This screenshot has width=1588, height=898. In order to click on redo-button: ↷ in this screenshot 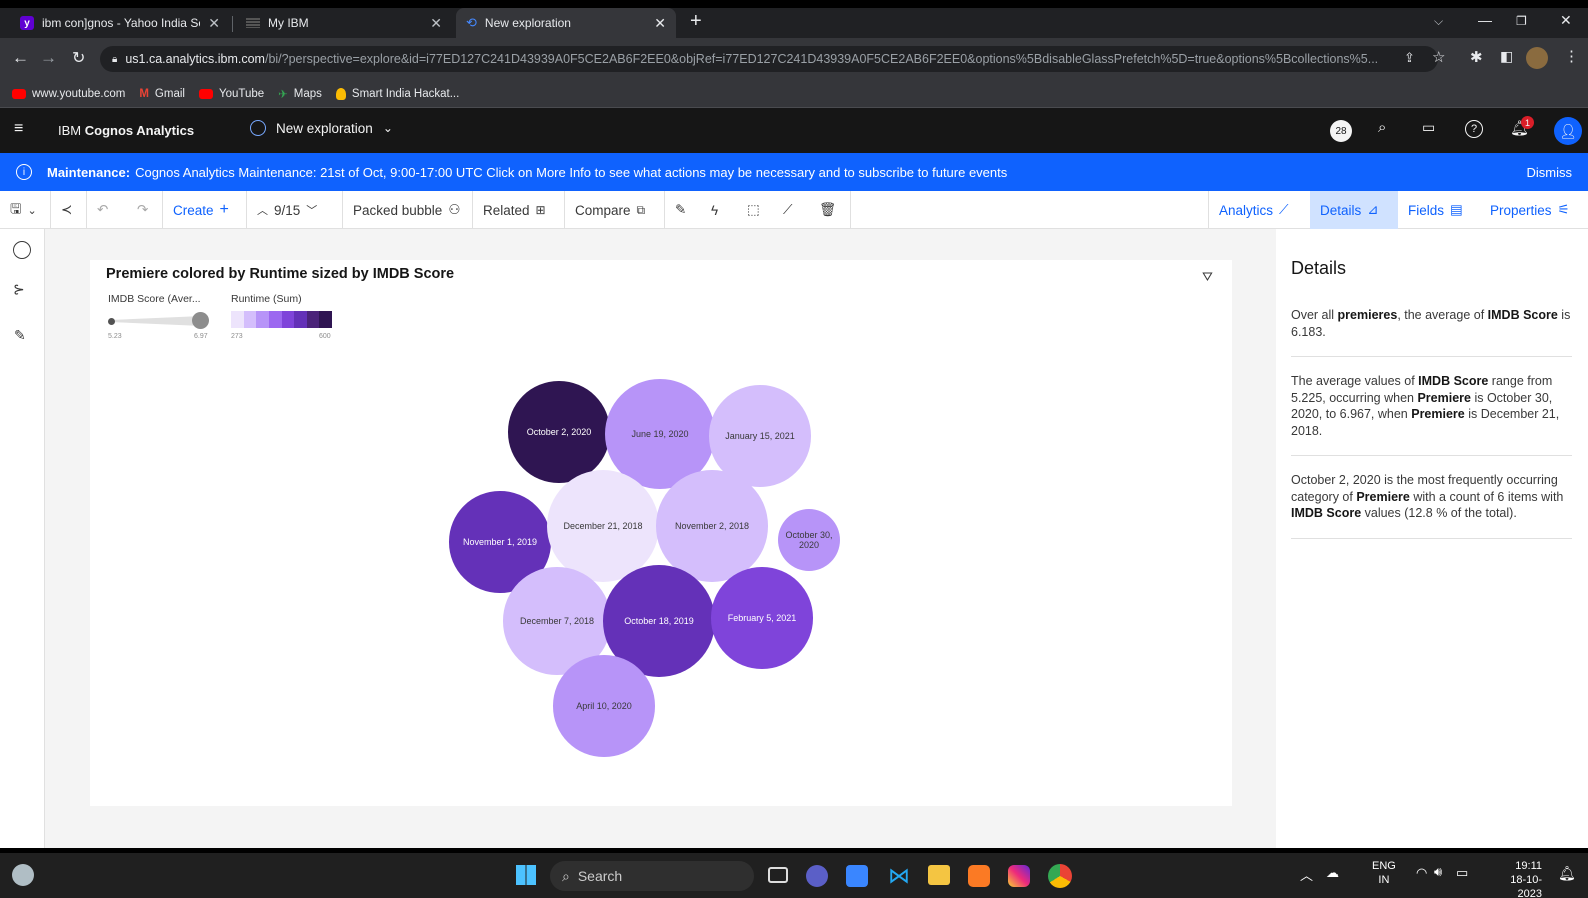, I will do `click(145, 210)`.